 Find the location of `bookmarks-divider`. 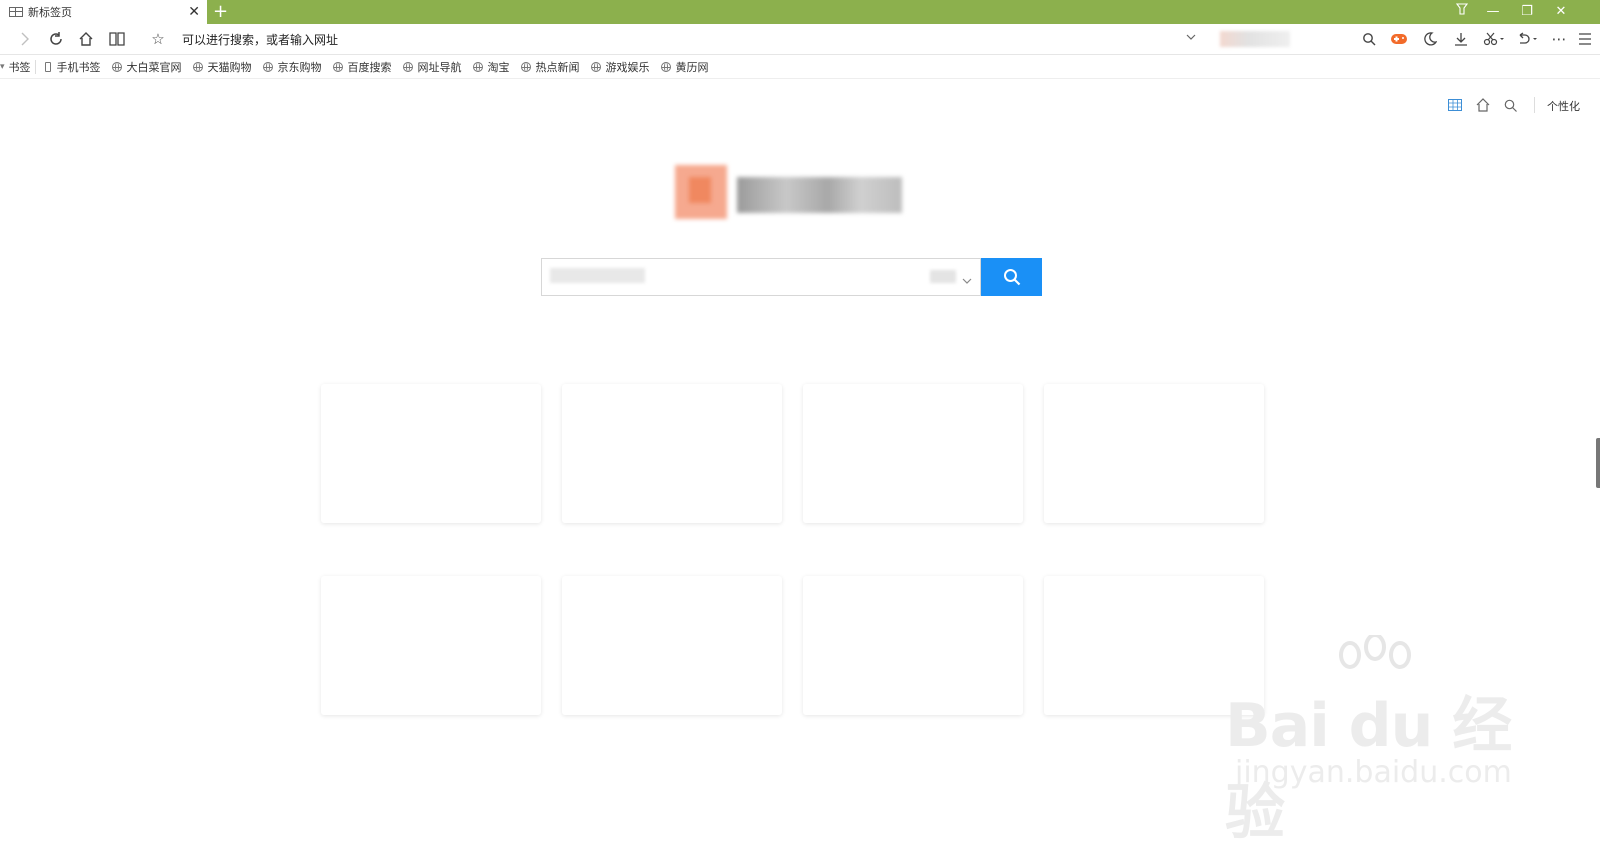

bookmarks-divider is located at coordinates (35, 66).